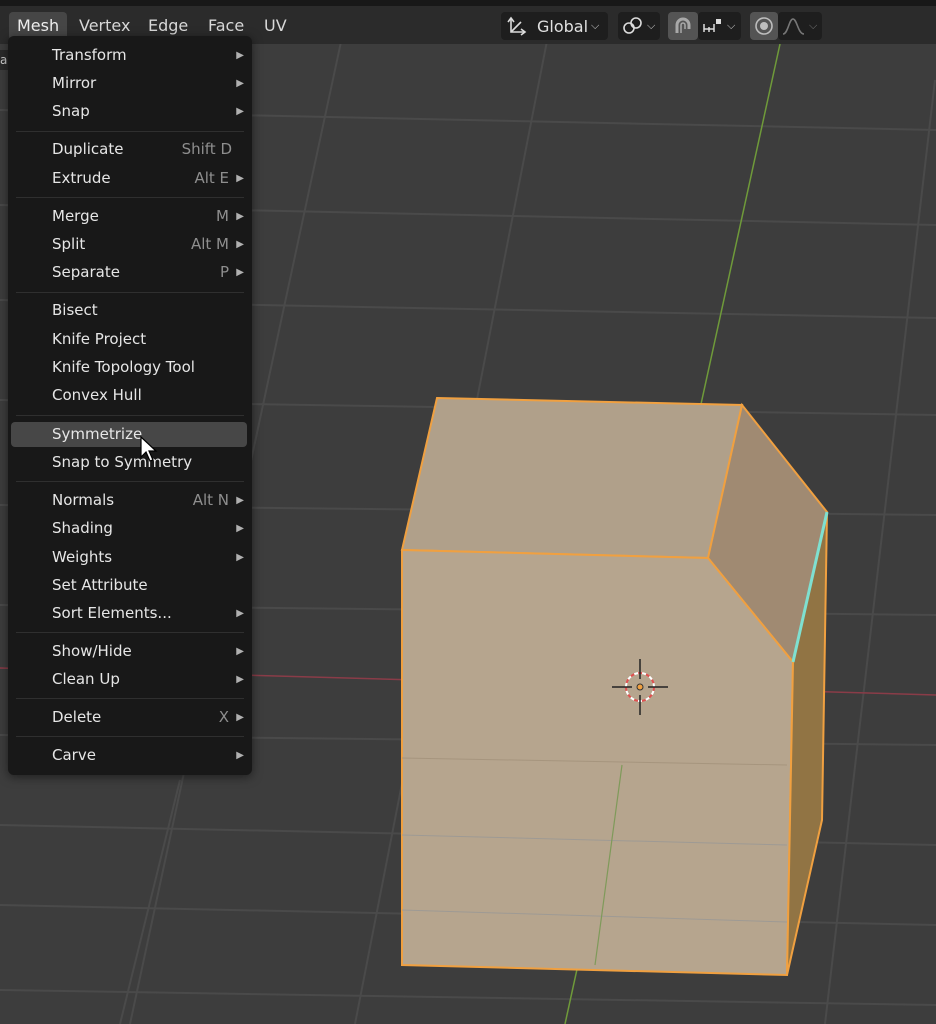  What do you see at coordinates (129, 55) in the screenshot?
I see `menu-item-transform: Transform ▶` at bounding box center [129, 55].